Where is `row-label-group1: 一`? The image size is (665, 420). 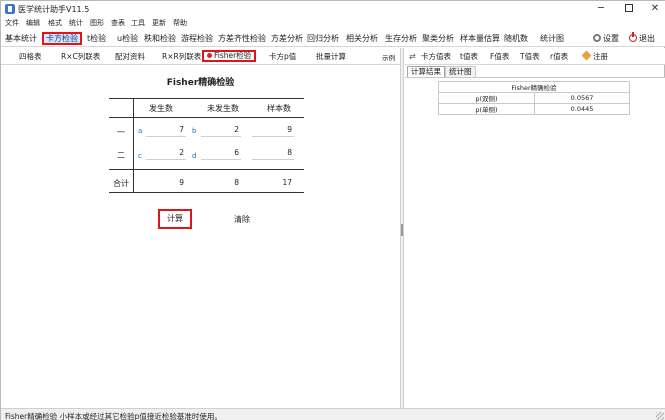
row-label-group1: 一 is located at coordinates (121, 132).